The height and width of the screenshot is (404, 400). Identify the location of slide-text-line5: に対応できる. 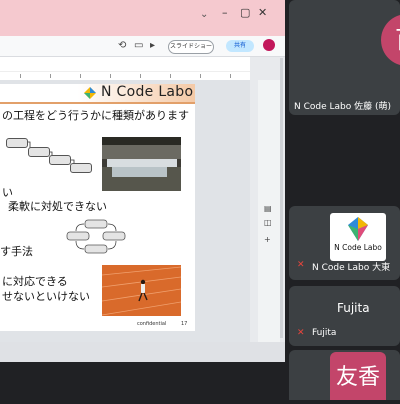
(35, 281).